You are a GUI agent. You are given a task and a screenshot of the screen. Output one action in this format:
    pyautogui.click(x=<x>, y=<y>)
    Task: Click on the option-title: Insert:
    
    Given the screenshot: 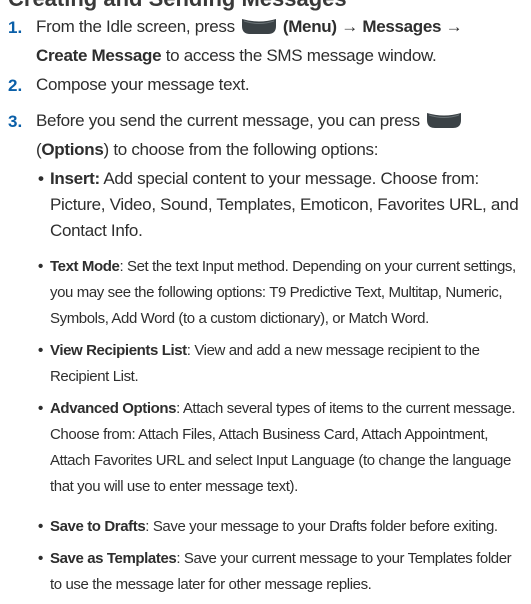 What is the action you would take?
    pyautogui.click(x=75, y=178)
    